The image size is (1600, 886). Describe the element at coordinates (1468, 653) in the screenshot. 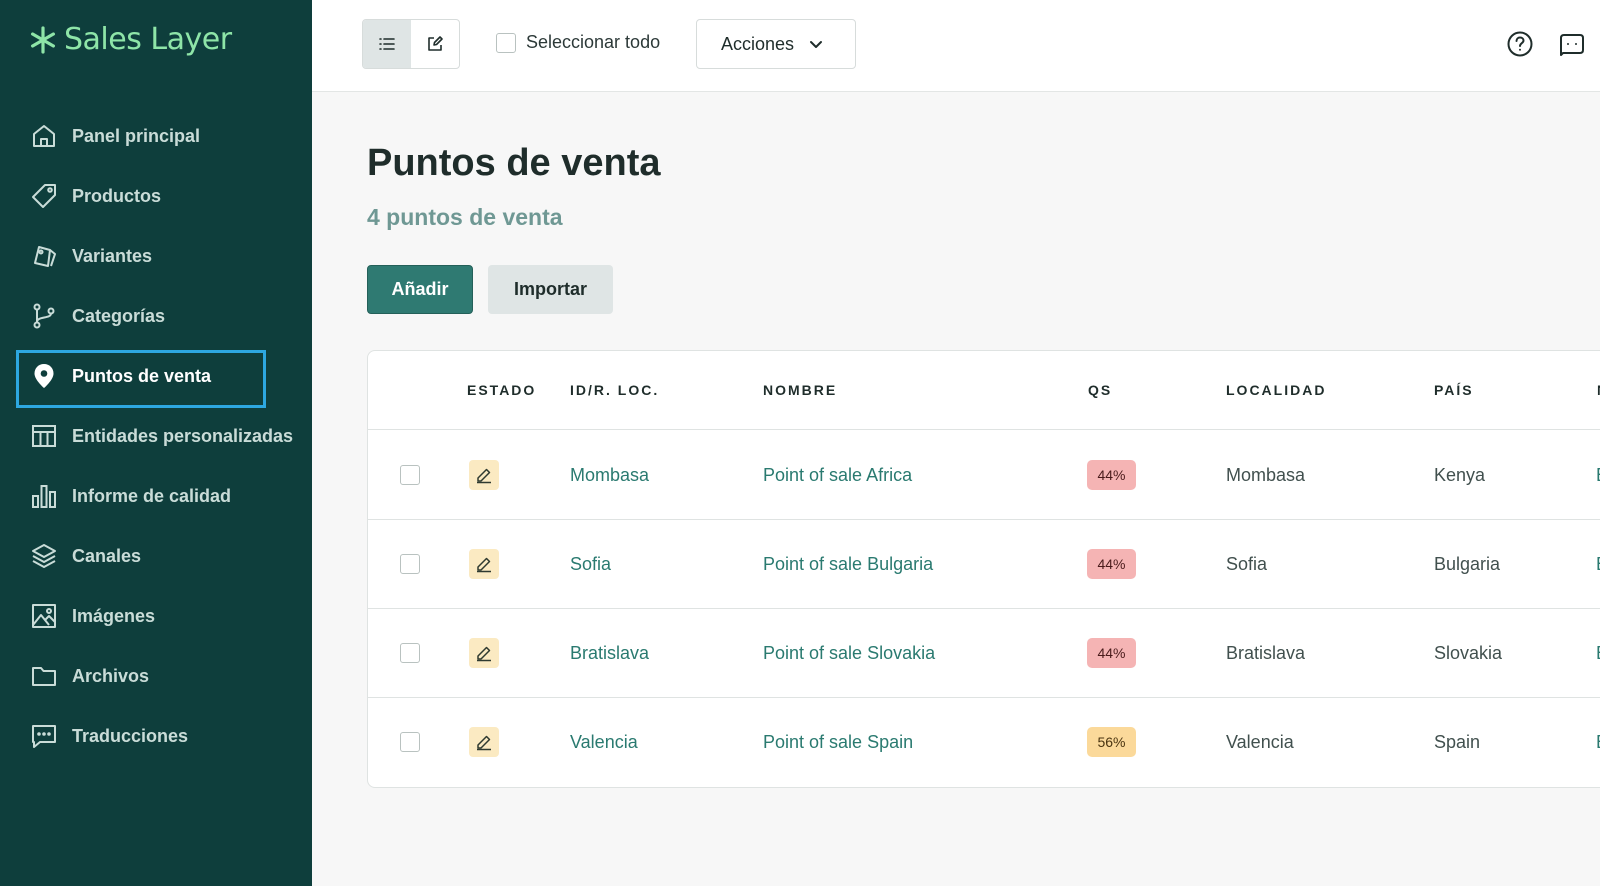

I see `cell-country: Slovakia` at that location.